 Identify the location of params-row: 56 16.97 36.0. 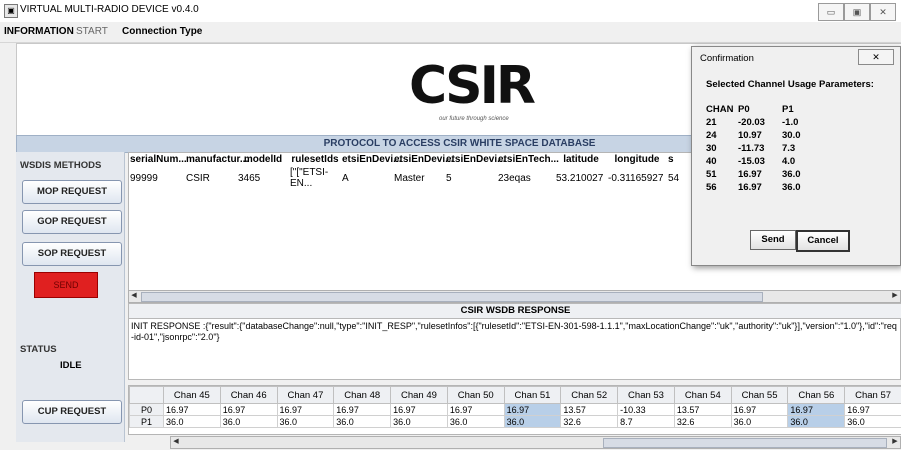
(755, 187).